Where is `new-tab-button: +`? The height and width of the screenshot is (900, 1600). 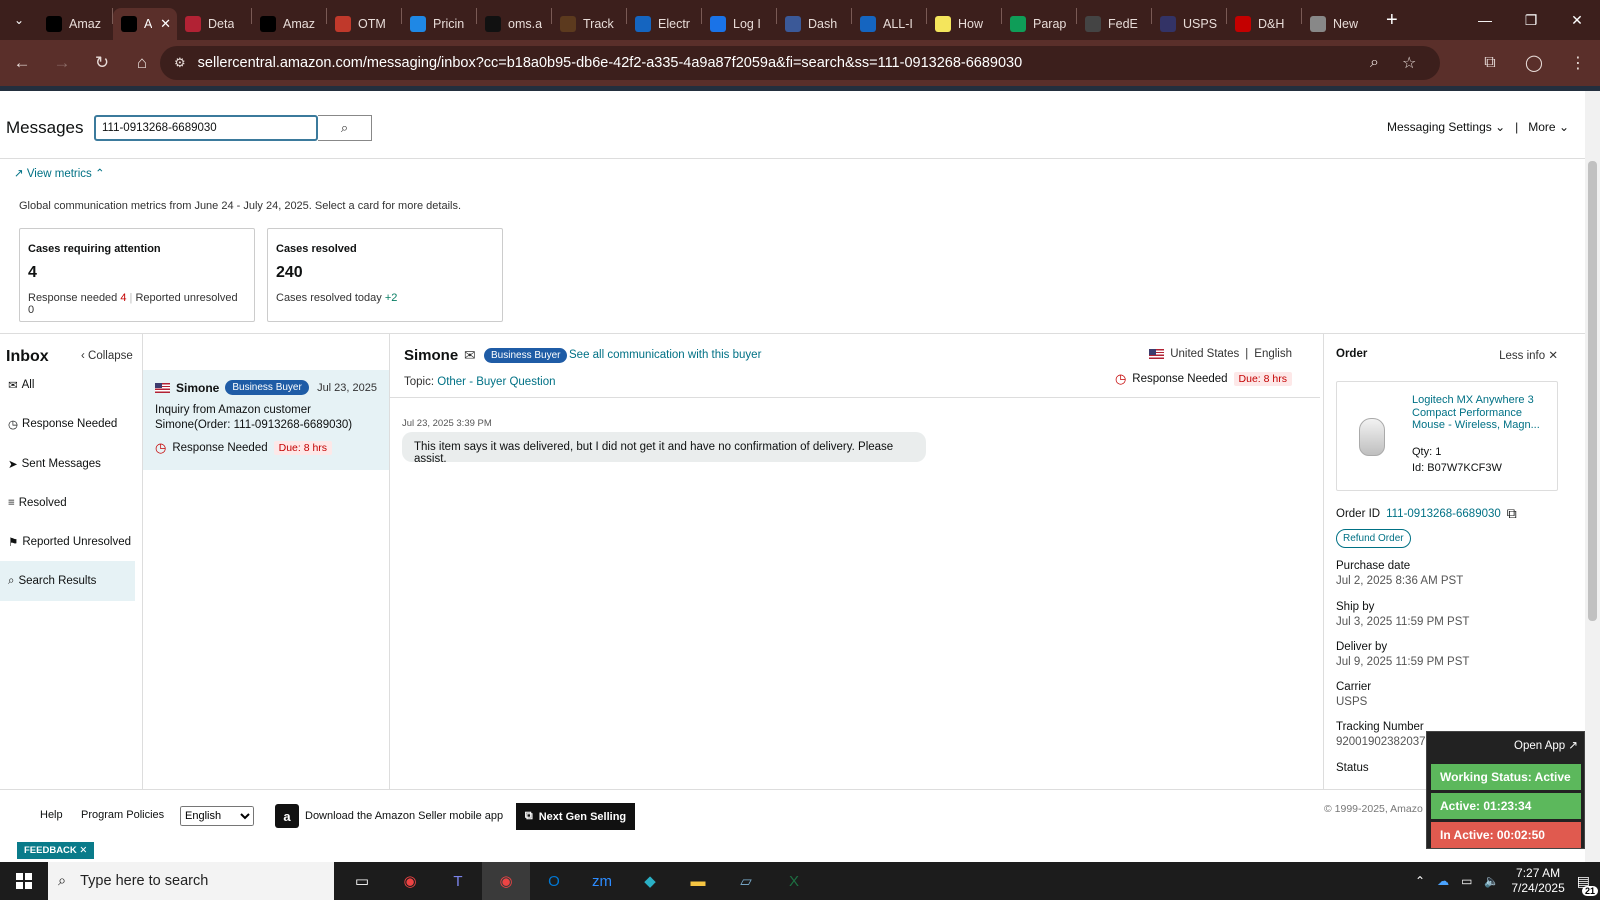 new-tab-button: + is located at coordinates (1392, 20).